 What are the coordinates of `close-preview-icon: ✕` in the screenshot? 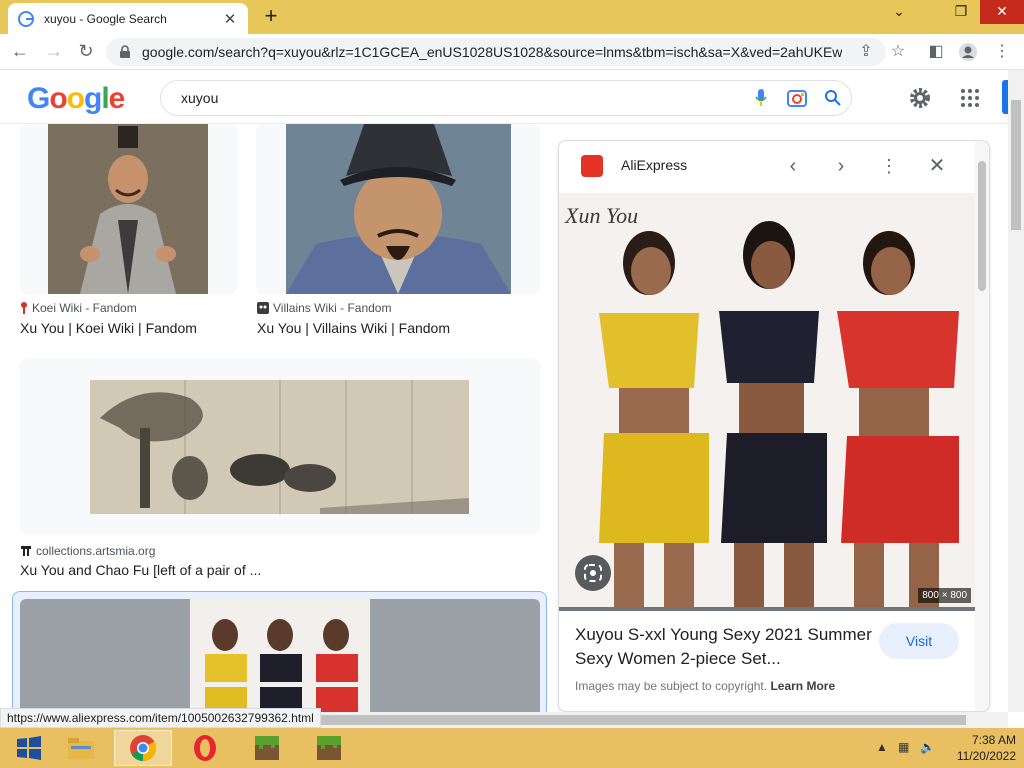 It's located at (937, 167).